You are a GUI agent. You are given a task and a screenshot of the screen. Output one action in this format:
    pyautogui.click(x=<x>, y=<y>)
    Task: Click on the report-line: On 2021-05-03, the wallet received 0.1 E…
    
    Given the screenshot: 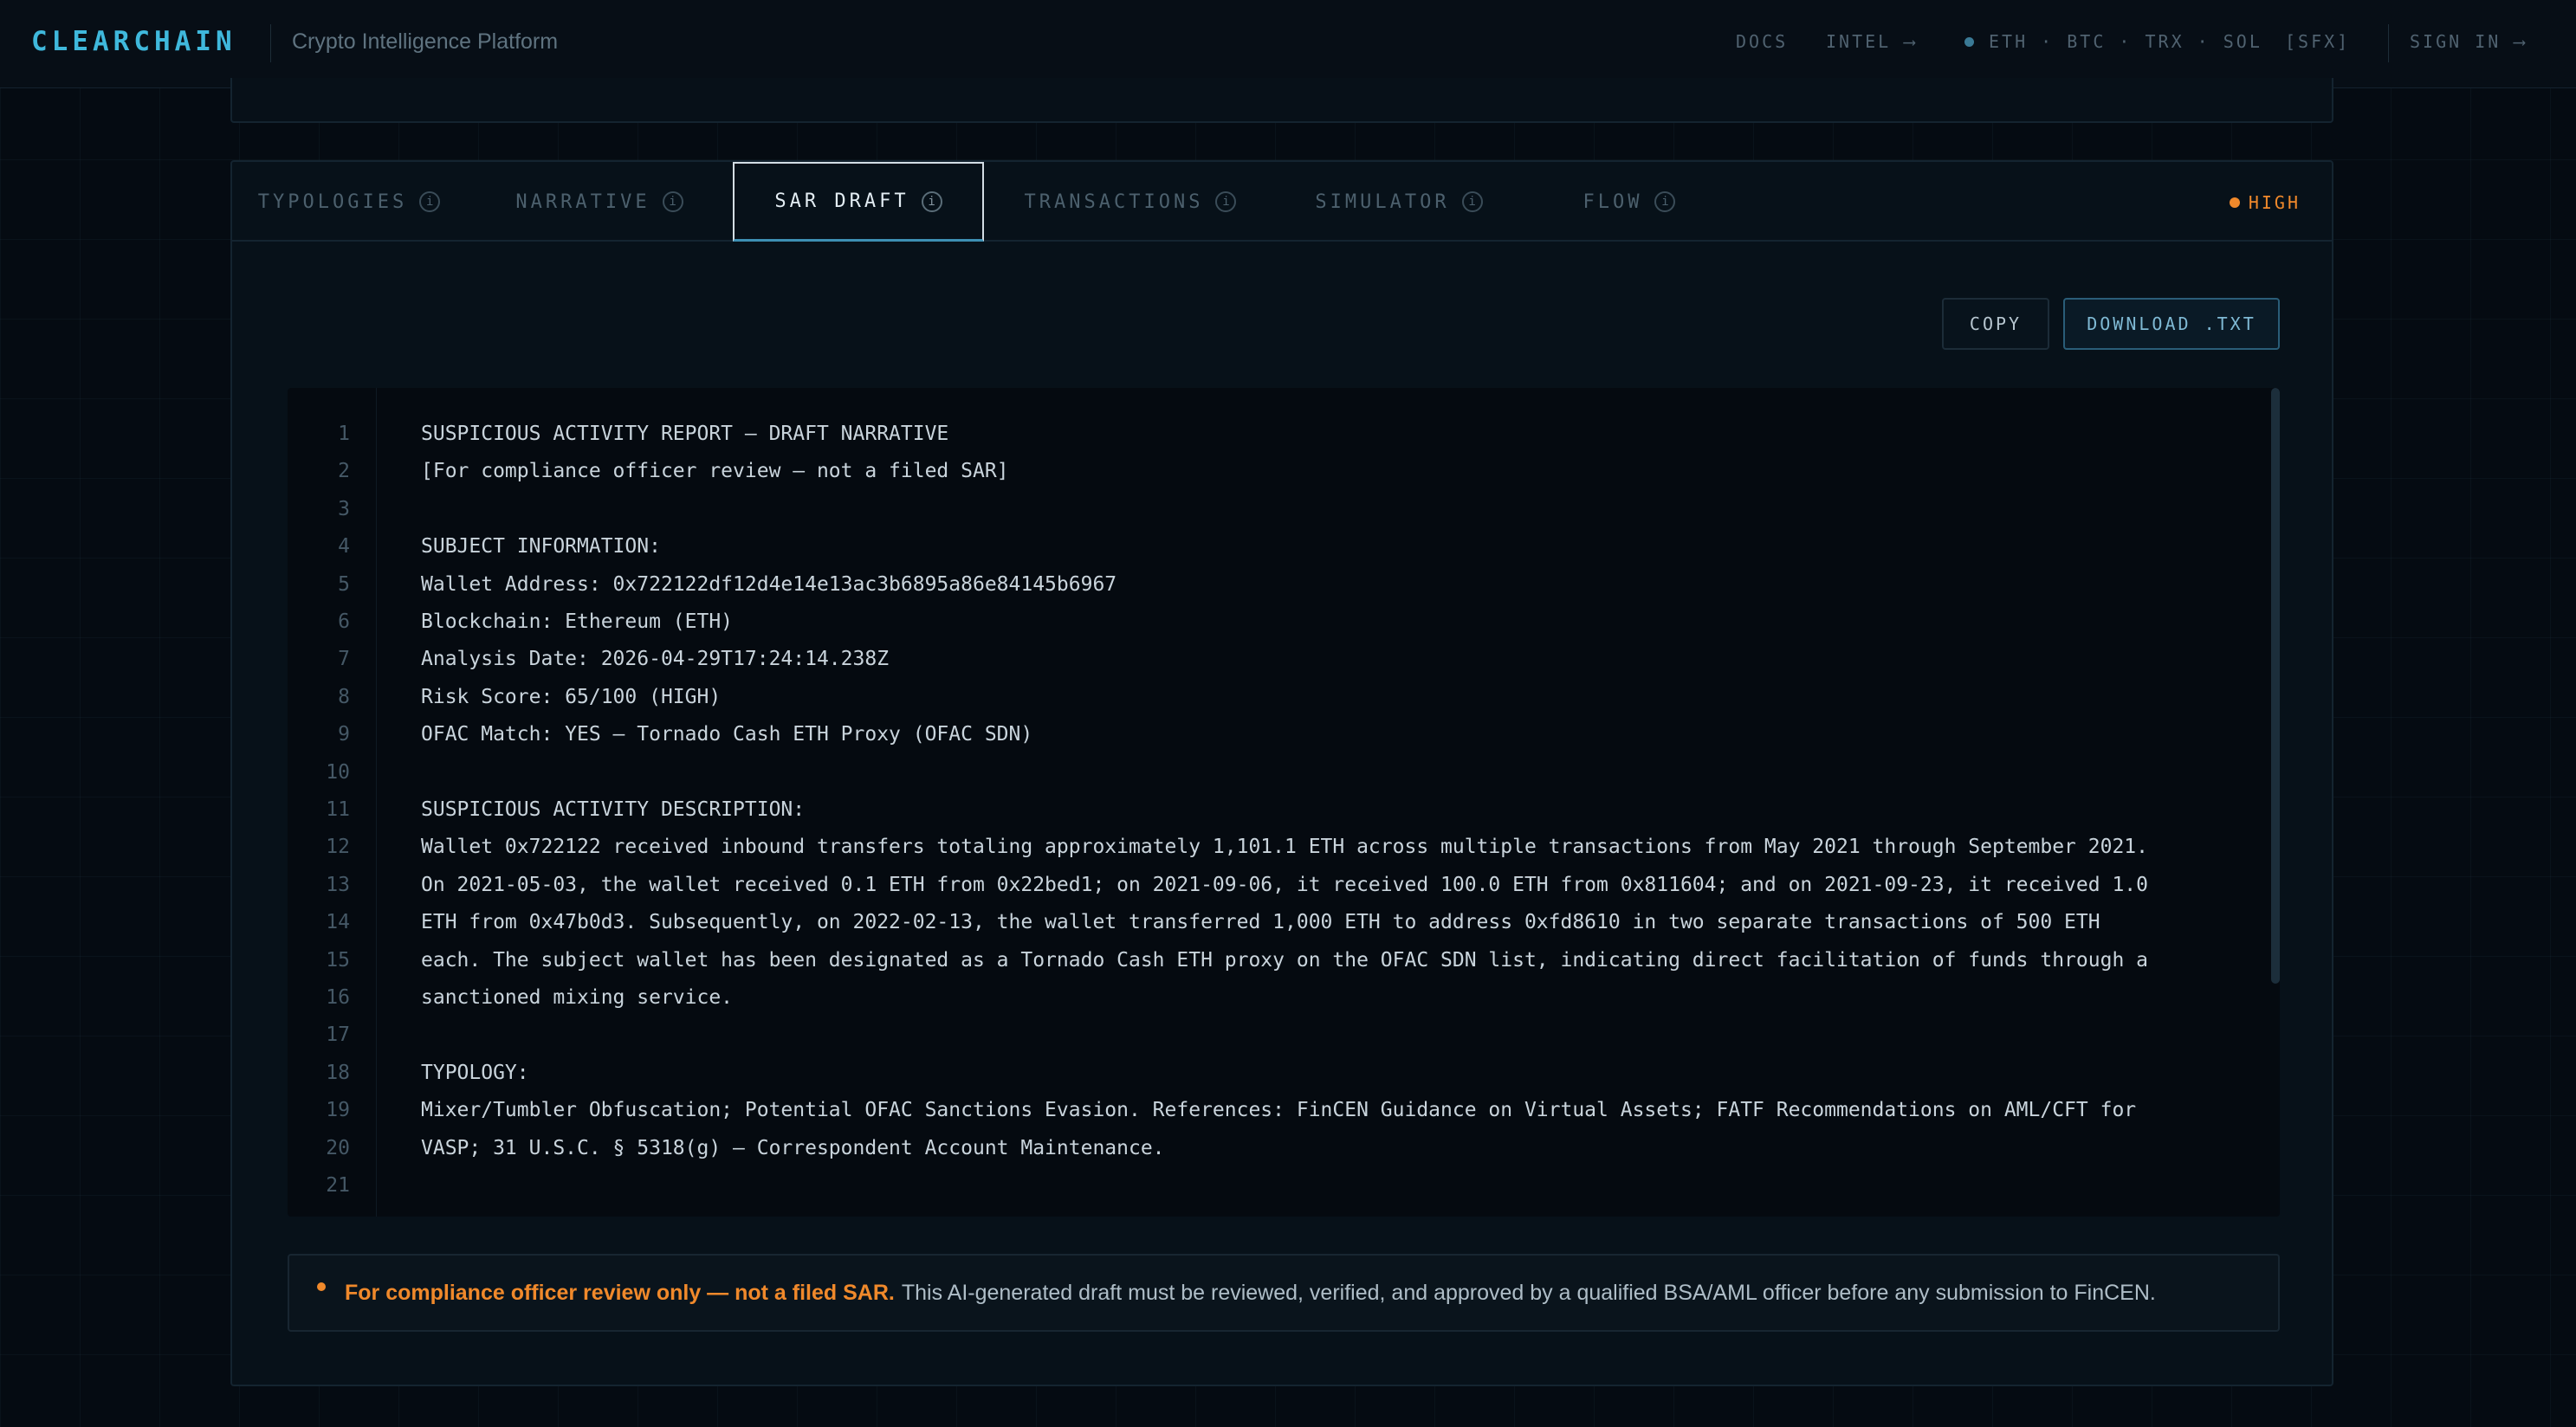 What is the action you would take?
    pyautogui.click(x=1284, y=885)
    